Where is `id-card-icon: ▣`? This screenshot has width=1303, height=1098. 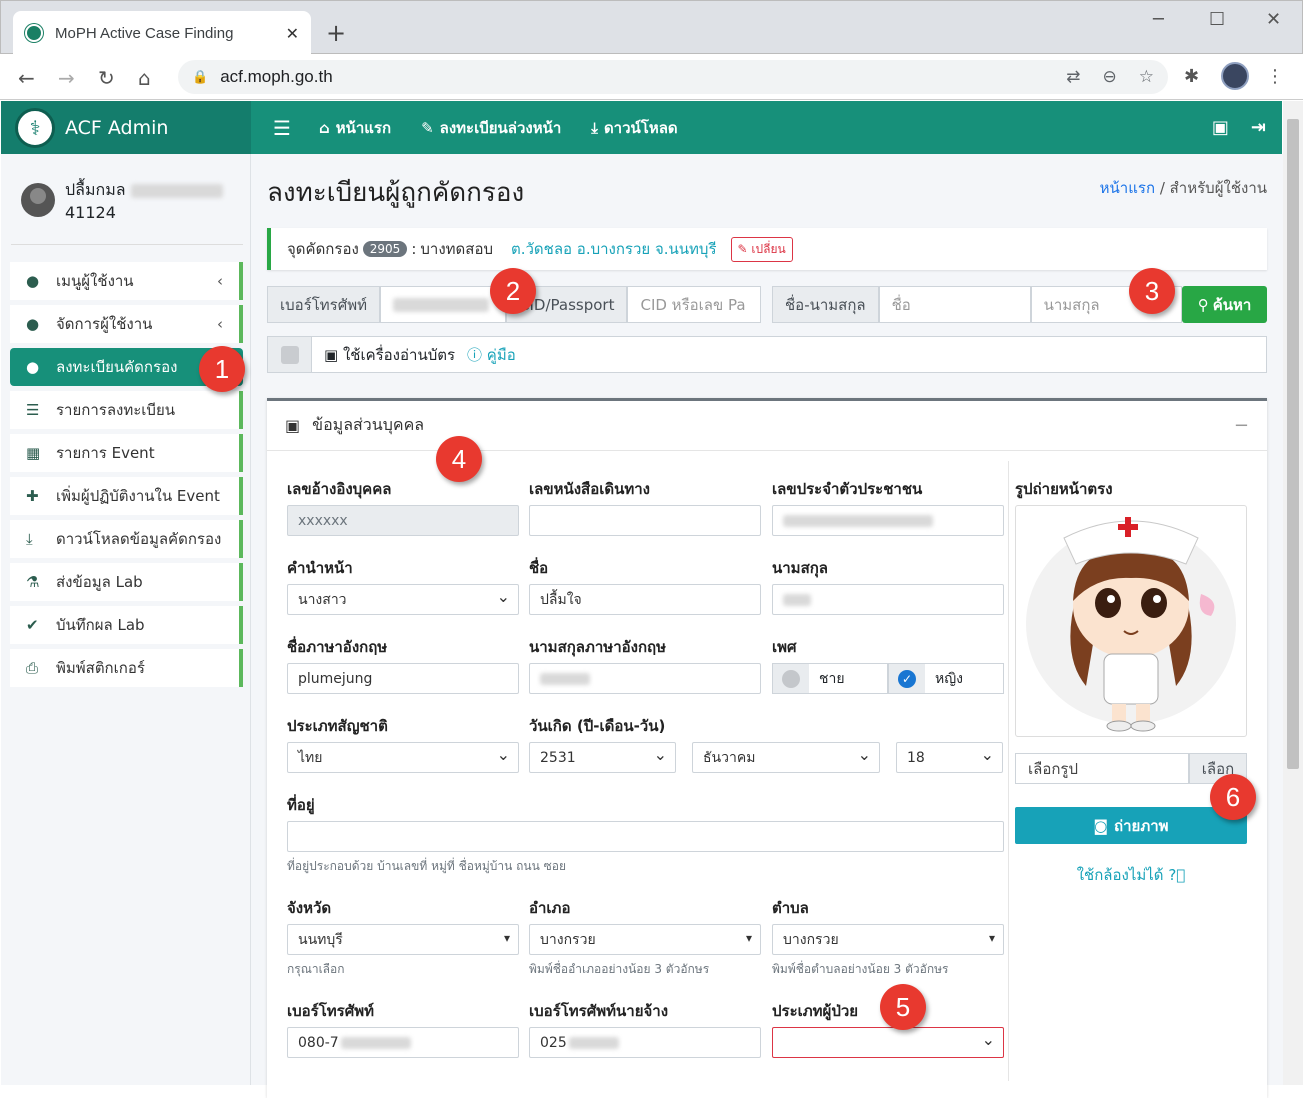 id-card-icon: ▣ is located at coordinates (1220, 127).